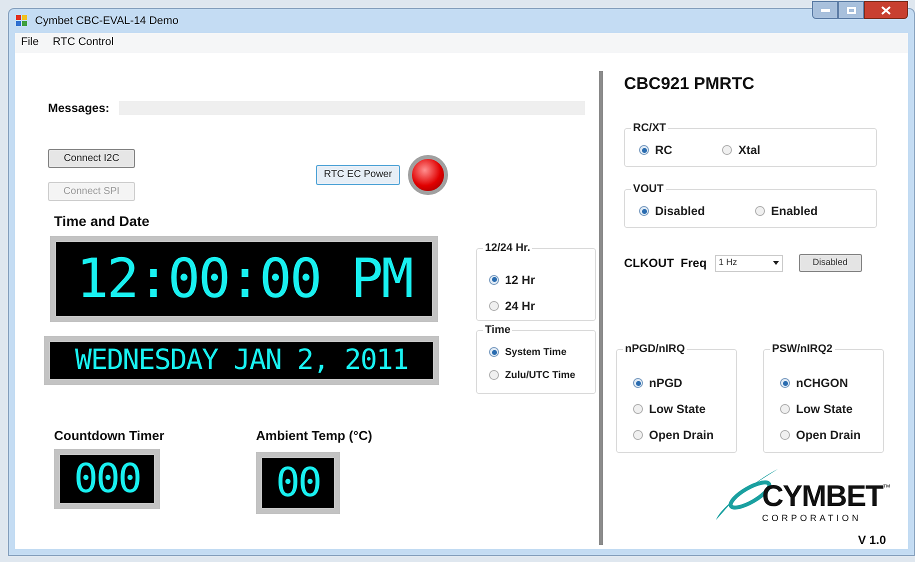 Image resolution: width=915 pixels, height=562 pixels. Describe the element at coordinates (22, 21) in the screenshot. I see `app-icon` at that location.